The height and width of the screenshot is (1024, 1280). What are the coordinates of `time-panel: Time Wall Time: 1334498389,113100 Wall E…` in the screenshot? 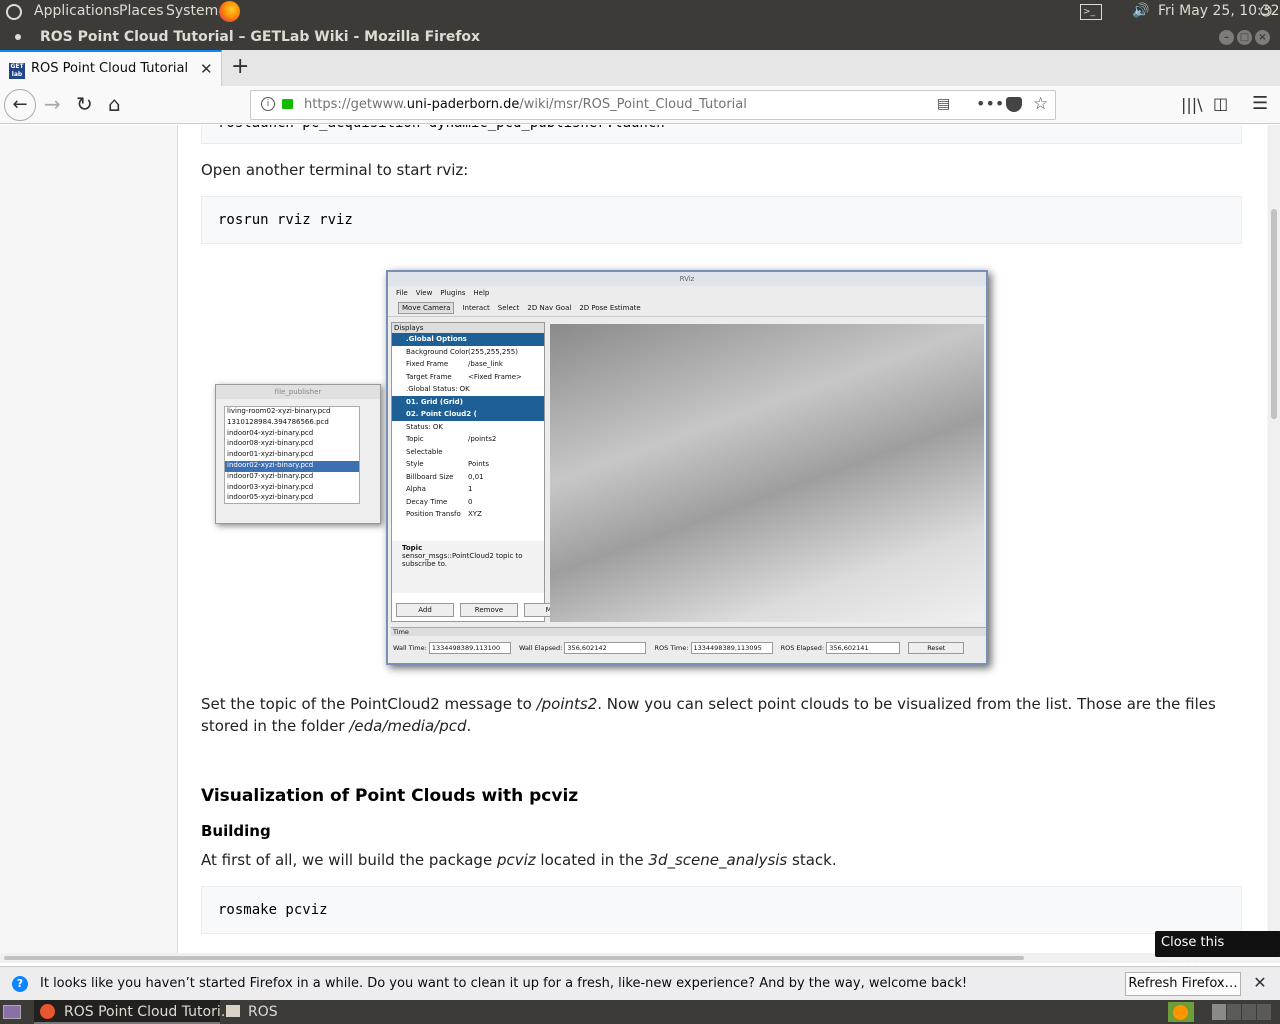 It's located at (688, 644).